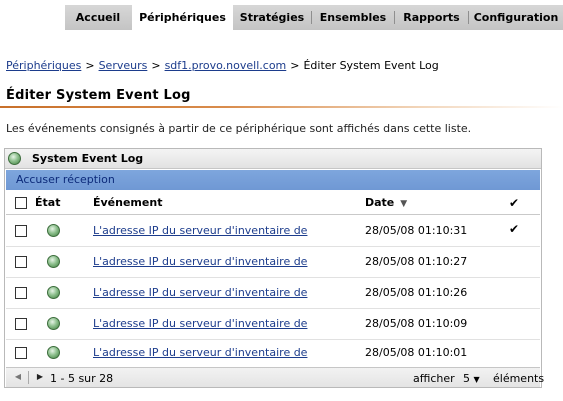  What do you see at coordinates (21, 203) in the screenshot?
I see `select-all-checkbox` at bounding box center [21, 203].